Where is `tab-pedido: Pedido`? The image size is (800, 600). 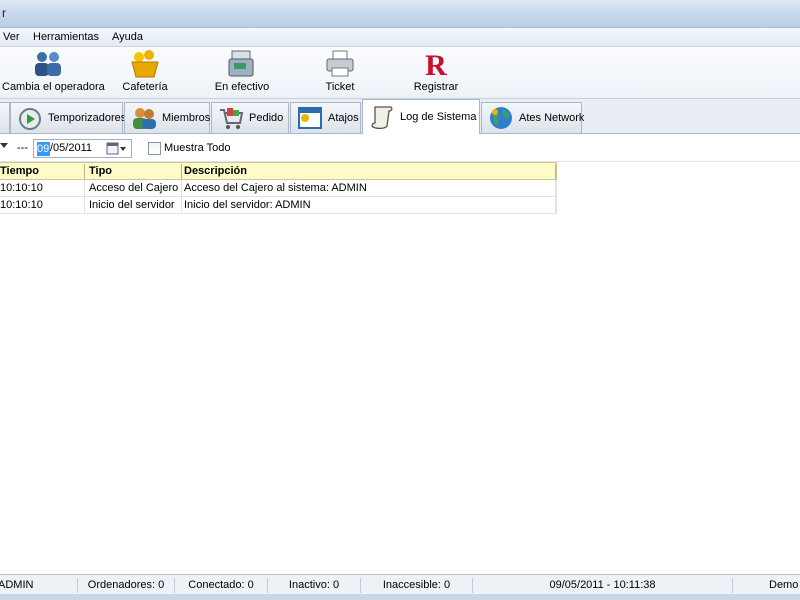 tab-pedido: Pedido is located at coordinates (250, 117).